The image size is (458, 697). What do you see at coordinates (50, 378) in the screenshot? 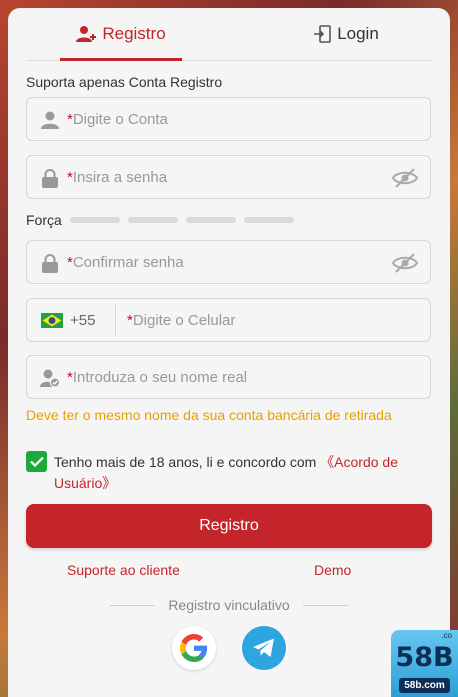
I see `user-verified-icon` at bounding box center [50, 378].